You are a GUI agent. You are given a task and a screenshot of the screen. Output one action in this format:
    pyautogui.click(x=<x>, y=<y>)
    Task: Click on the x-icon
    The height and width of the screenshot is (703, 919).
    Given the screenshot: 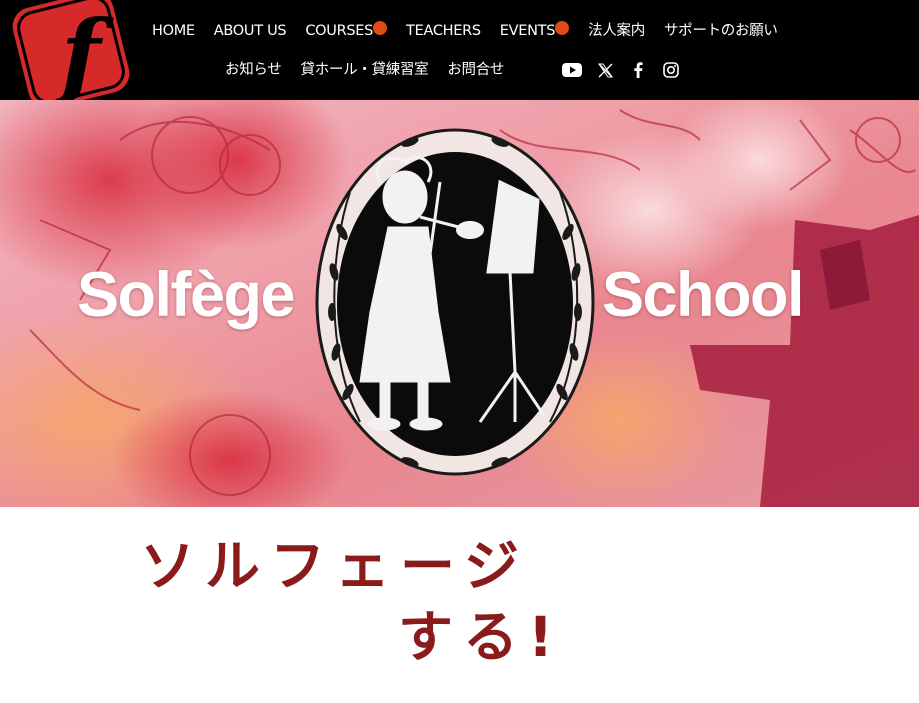 What is the action you would take?
    pyautogui.click(x=605, y=70)
    